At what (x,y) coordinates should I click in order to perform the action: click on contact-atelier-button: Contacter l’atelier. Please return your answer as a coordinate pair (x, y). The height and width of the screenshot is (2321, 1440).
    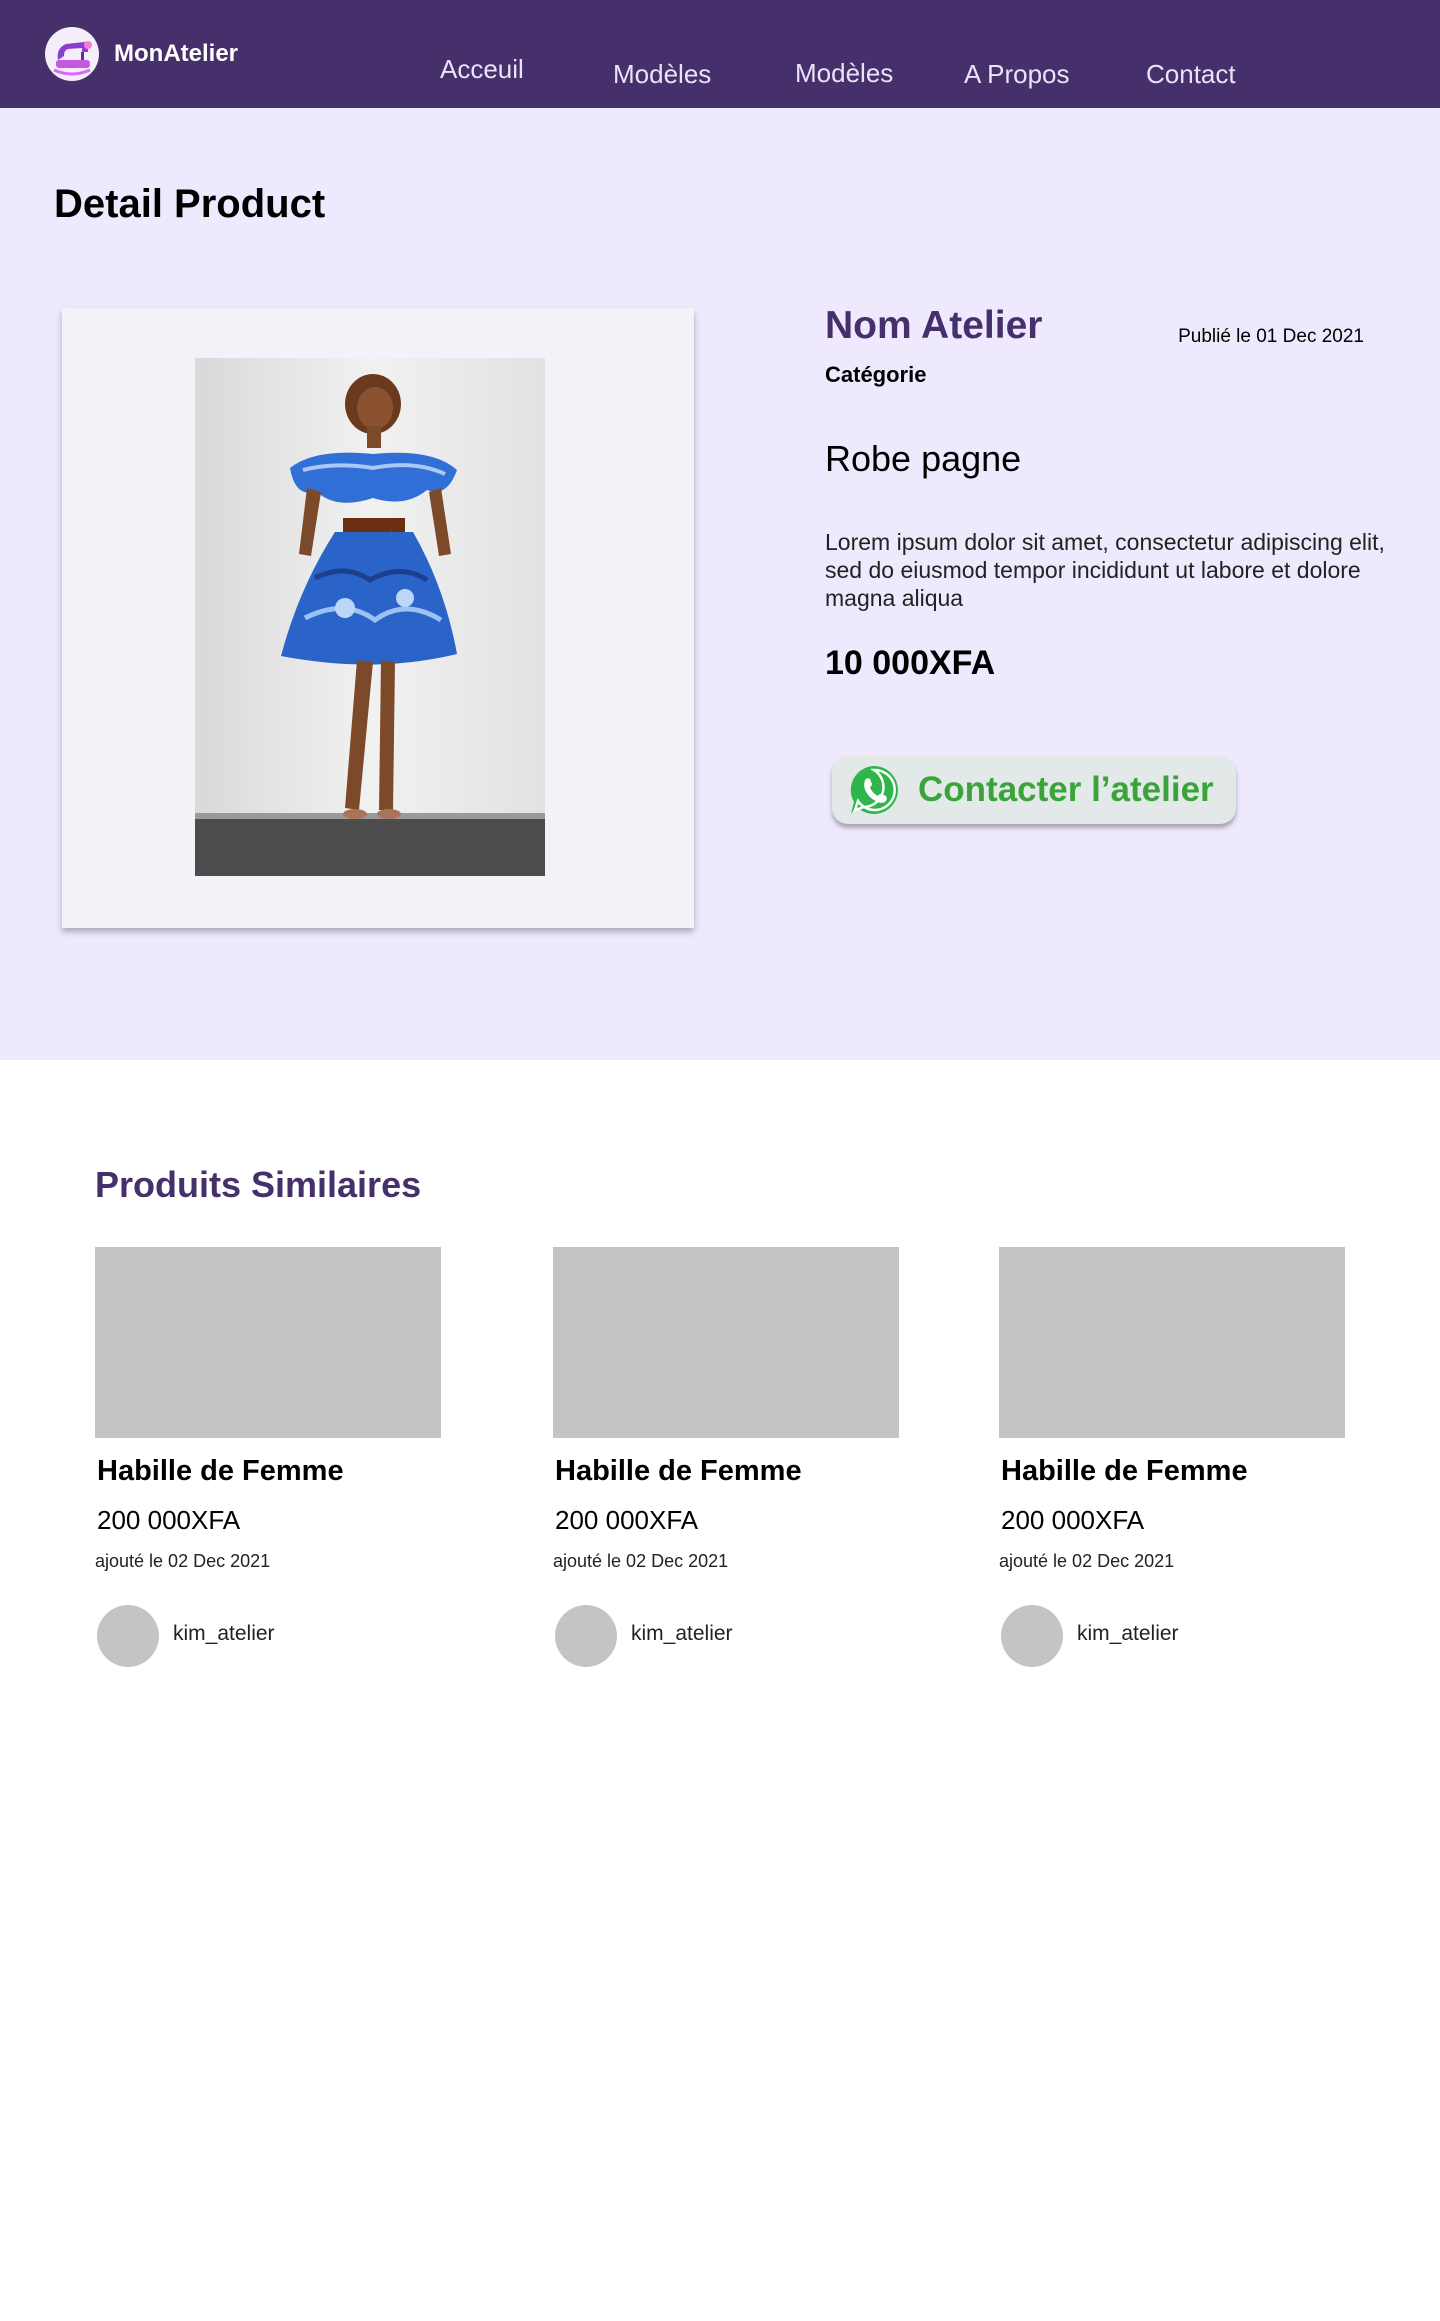
    Looking at the image, I should click on (1034, 790).